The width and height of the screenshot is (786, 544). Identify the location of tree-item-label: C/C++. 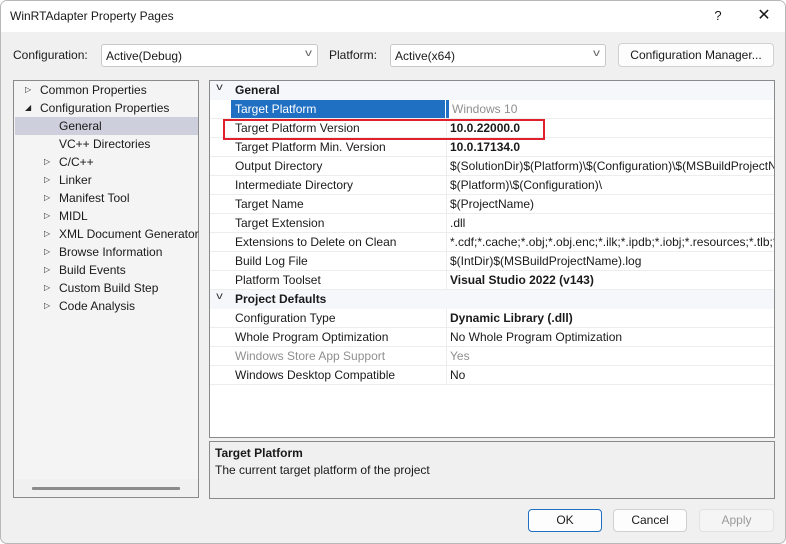
(76, 162).